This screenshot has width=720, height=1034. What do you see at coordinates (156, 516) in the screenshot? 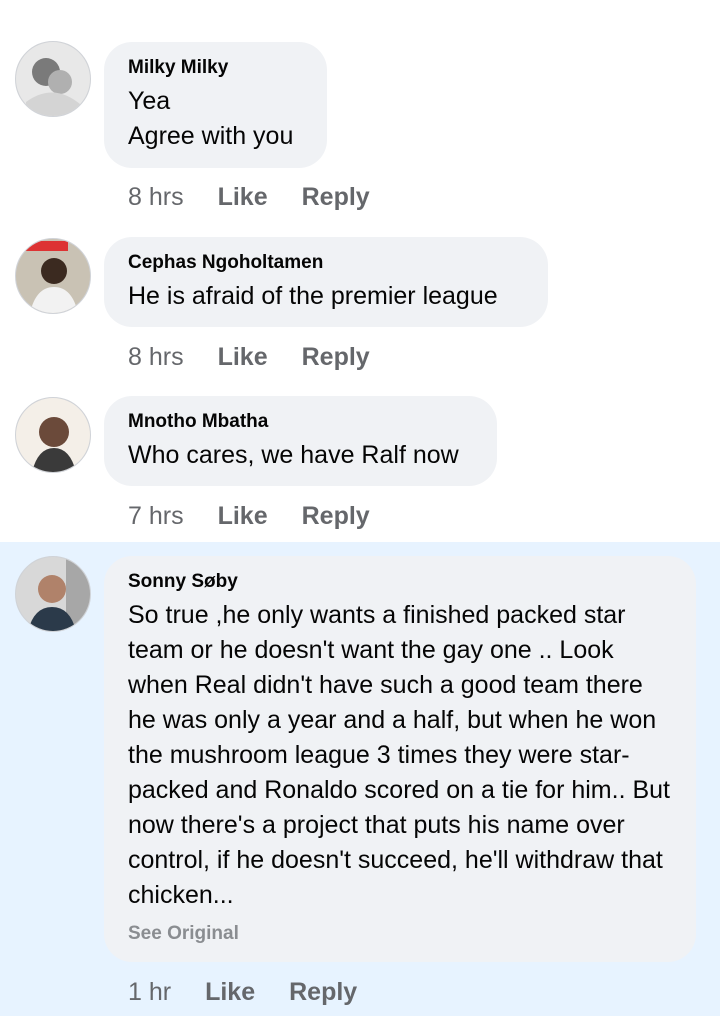
I see `comment-timestamp: 7 hrs` at bounding box center [156, 516].